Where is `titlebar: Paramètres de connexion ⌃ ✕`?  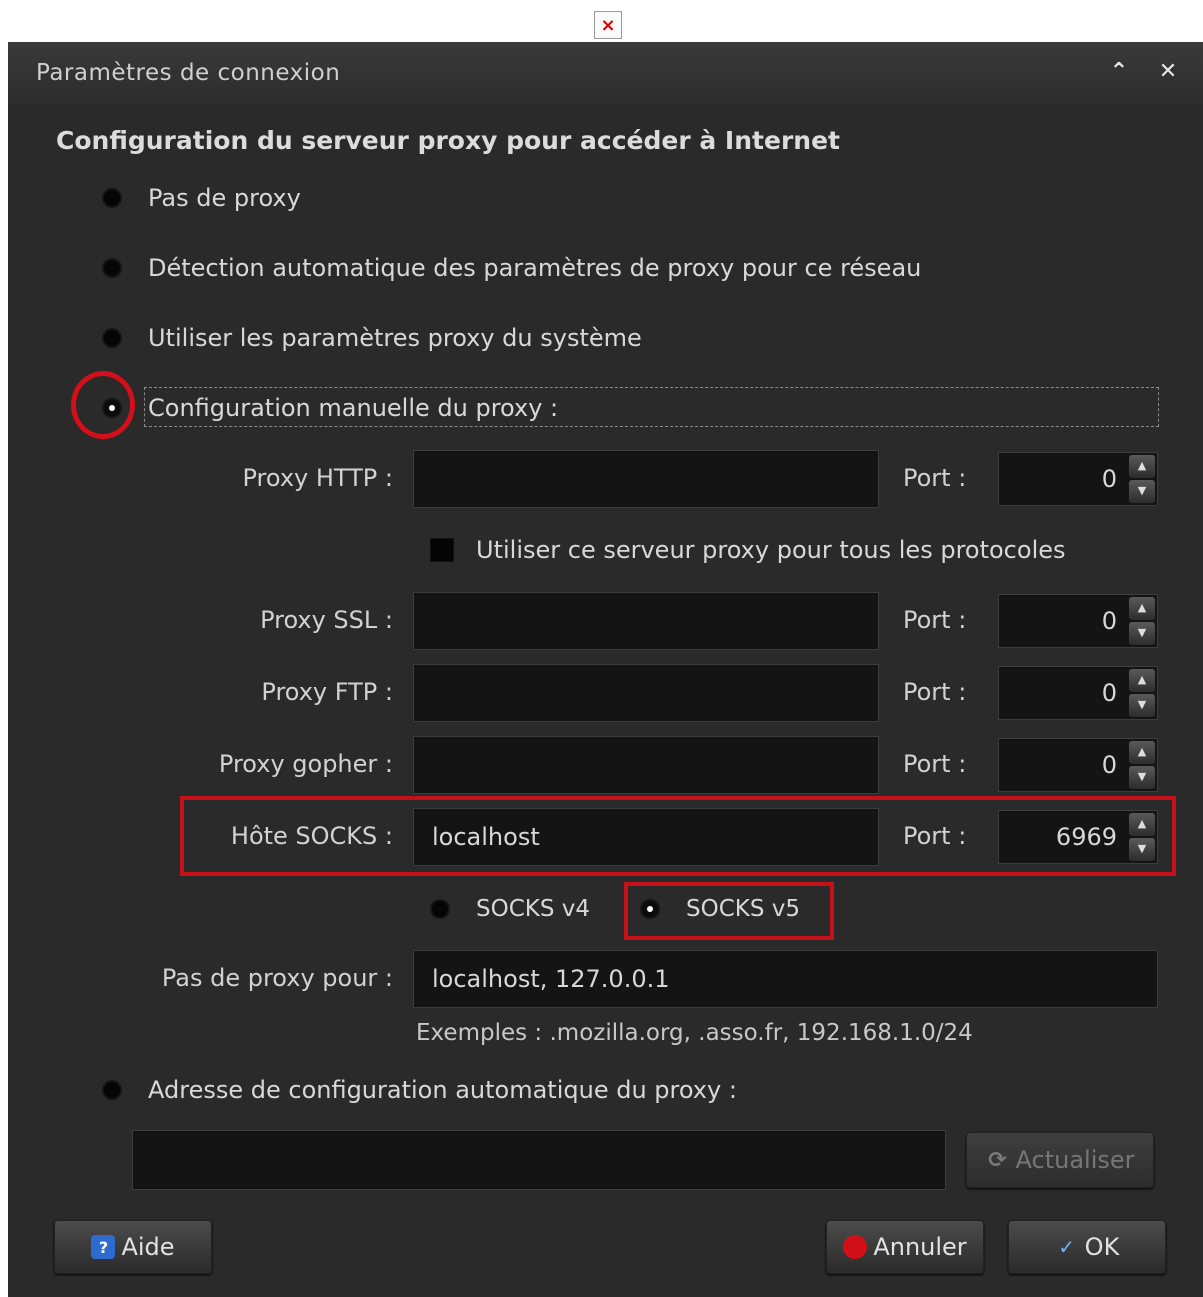
titlebar: Paramètres de connexion ⌃ ✕ is located at coordinates (605, 73).